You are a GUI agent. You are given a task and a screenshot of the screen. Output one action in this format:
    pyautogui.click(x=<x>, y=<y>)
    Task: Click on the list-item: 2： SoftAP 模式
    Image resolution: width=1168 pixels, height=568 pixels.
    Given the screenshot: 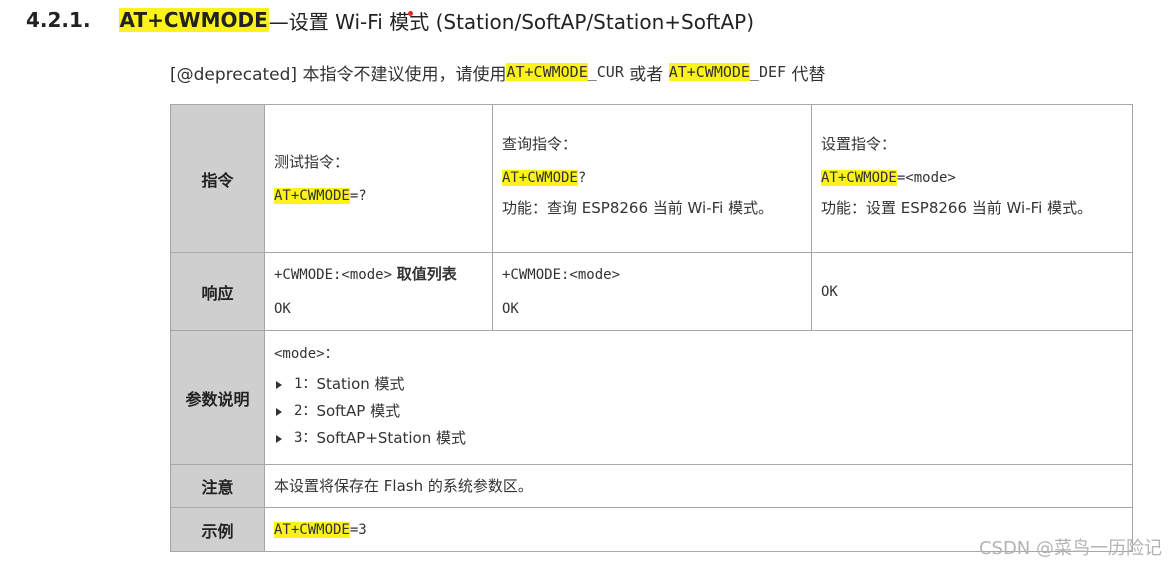 What is the action you would take?
    pyautogui.click(x=698, y=411)
    